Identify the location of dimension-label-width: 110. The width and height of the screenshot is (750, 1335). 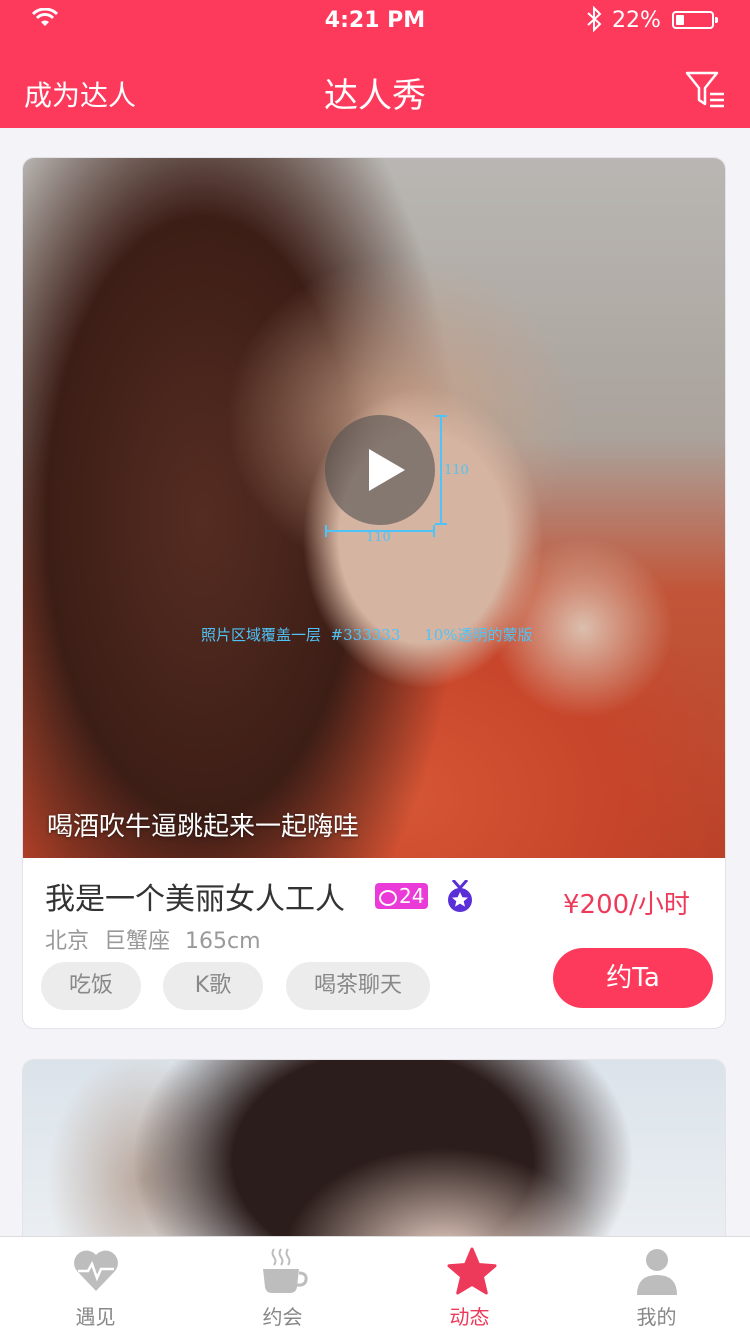
(378, 537).